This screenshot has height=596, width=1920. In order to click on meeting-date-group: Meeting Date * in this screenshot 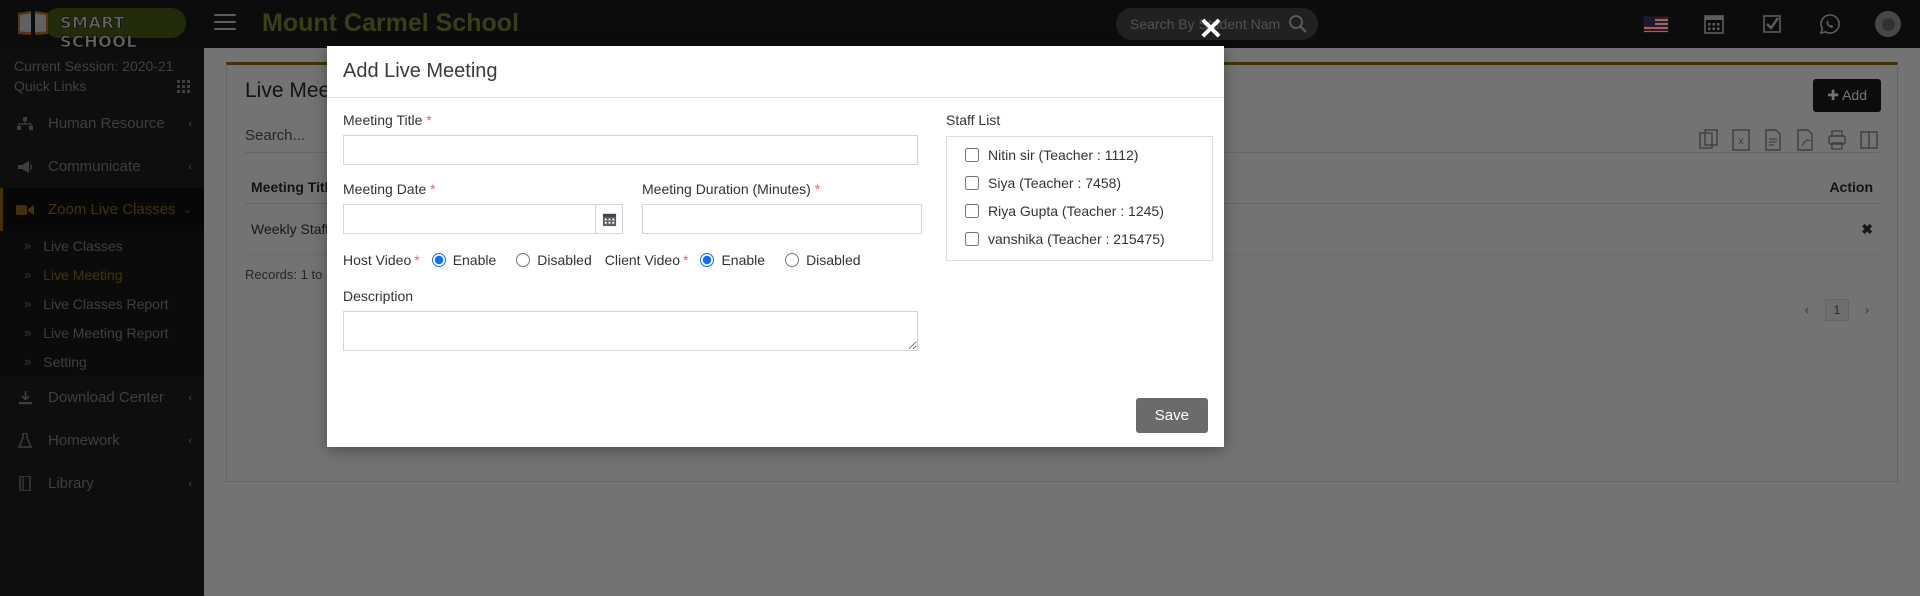, I will do `click(483, 207)`.